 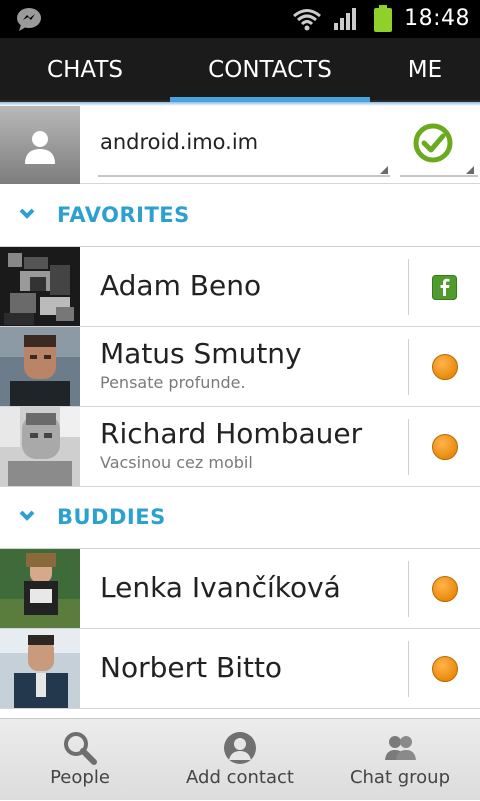 I want to click on contact-row: Lenka Ivančíková, so click(x=240, y=589).